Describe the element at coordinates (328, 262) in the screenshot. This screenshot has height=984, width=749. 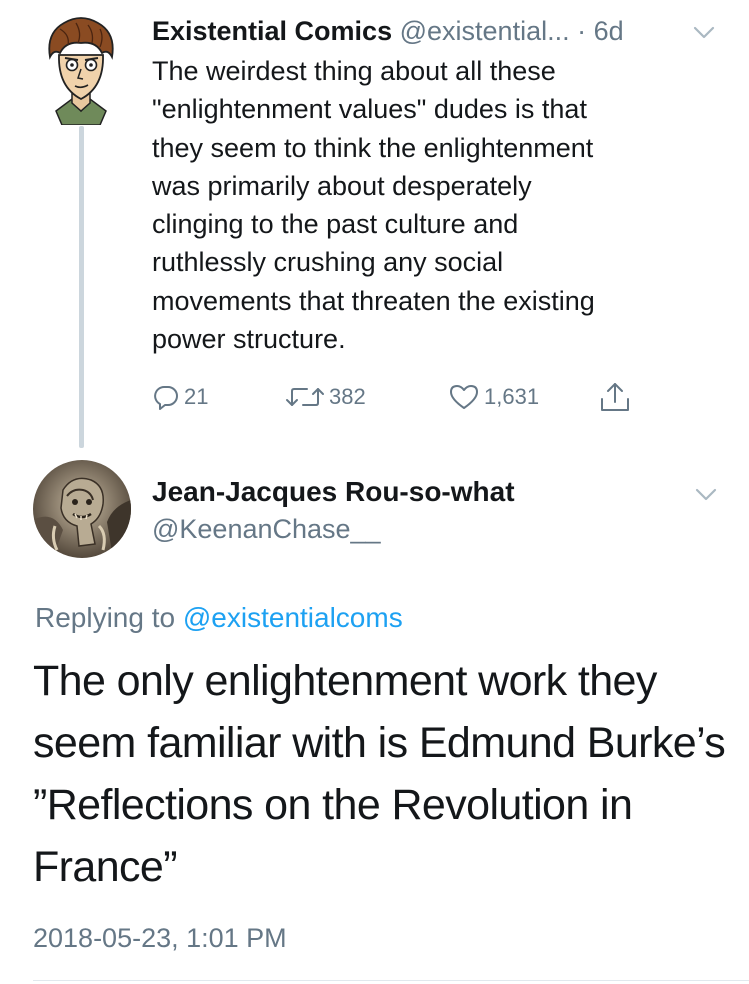
I see `tweet1-line: ruthlessly crushing any social` at that location.